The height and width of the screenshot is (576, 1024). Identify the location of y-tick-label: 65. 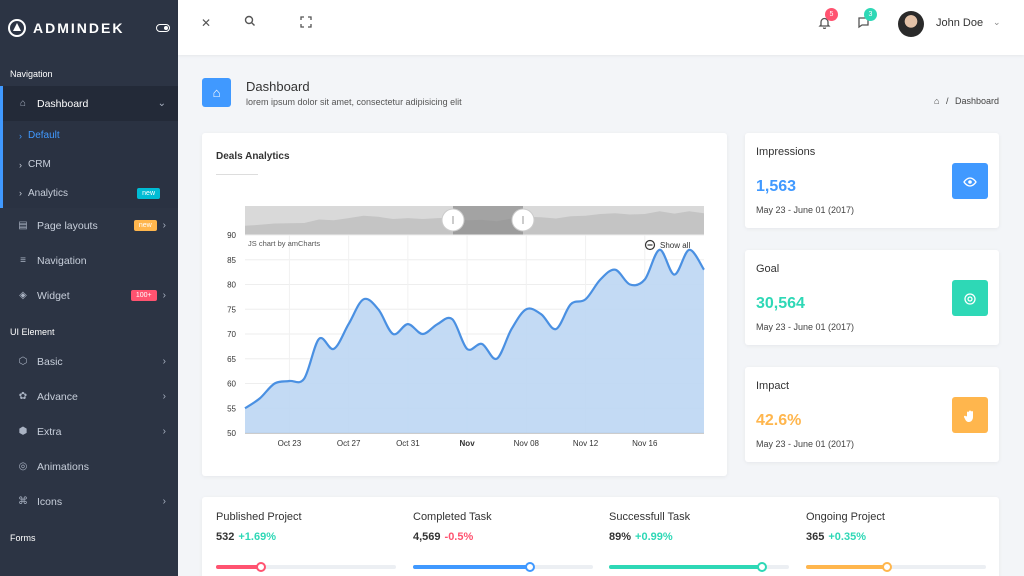
(231, 359).